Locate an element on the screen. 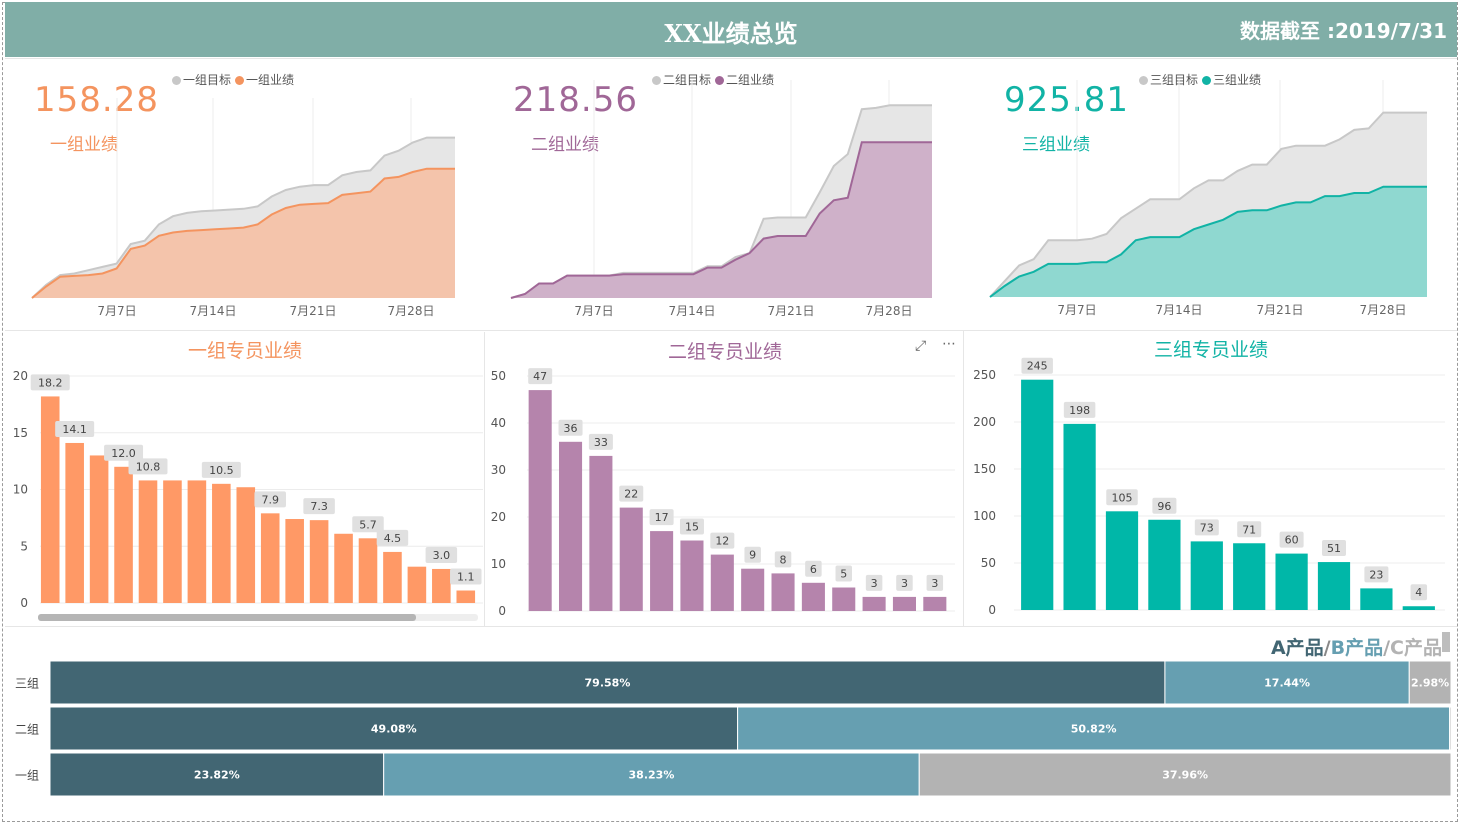  data-label: 5 is located at coordinates (843, 574).